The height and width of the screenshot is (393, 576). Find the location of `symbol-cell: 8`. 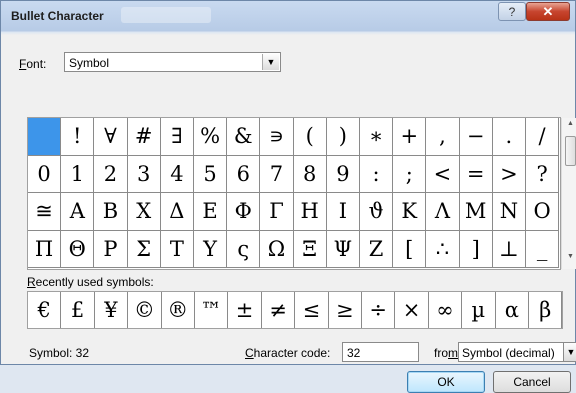

symbol-cell: 8 is located at coordinates (310, 174).